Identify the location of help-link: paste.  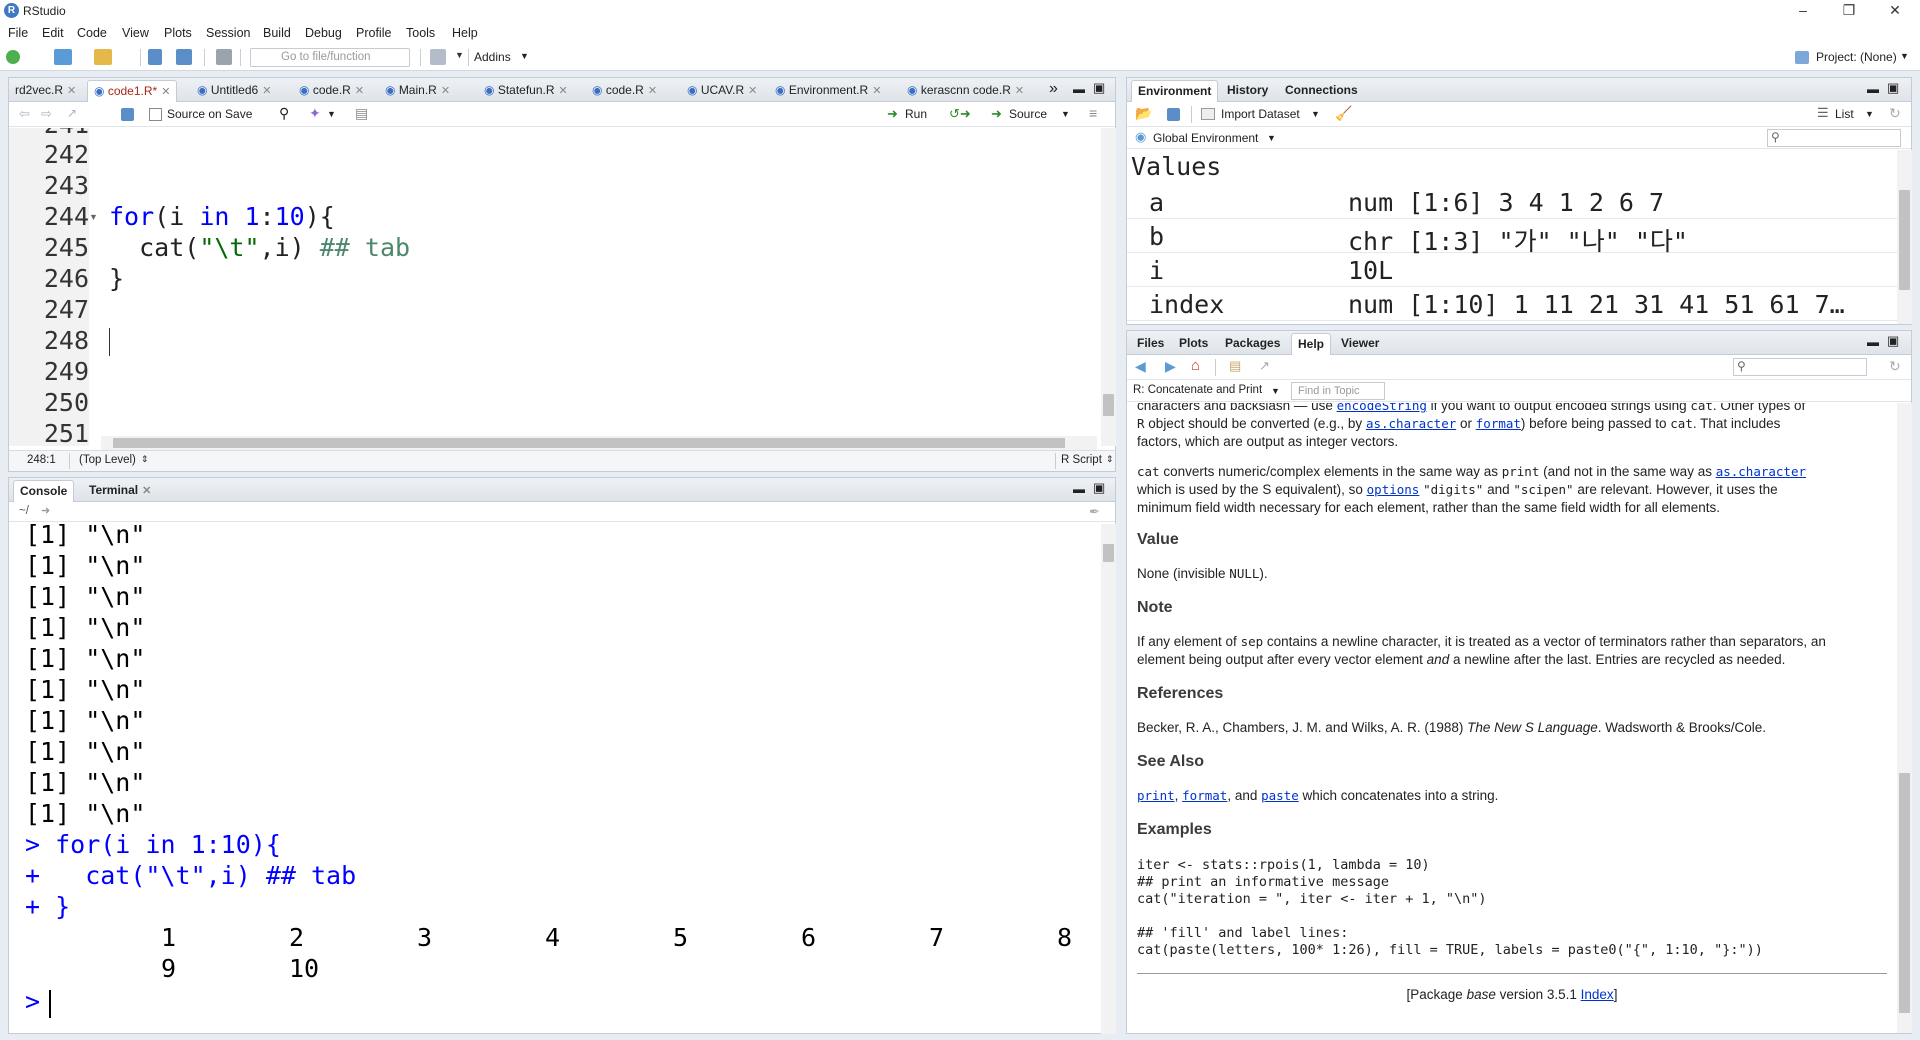
(1280, 795).